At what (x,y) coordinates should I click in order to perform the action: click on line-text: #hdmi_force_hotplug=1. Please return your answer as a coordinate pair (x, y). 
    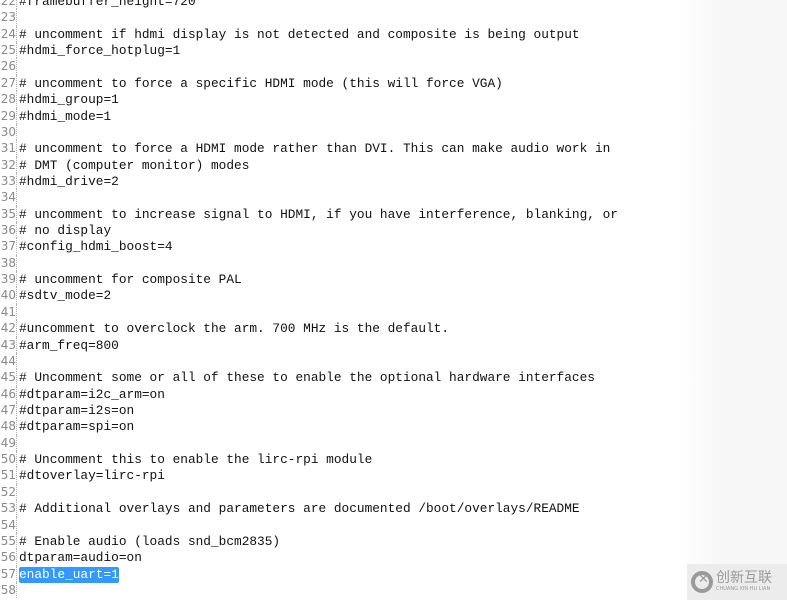
    Looking at the image, I should click on (99, 51).